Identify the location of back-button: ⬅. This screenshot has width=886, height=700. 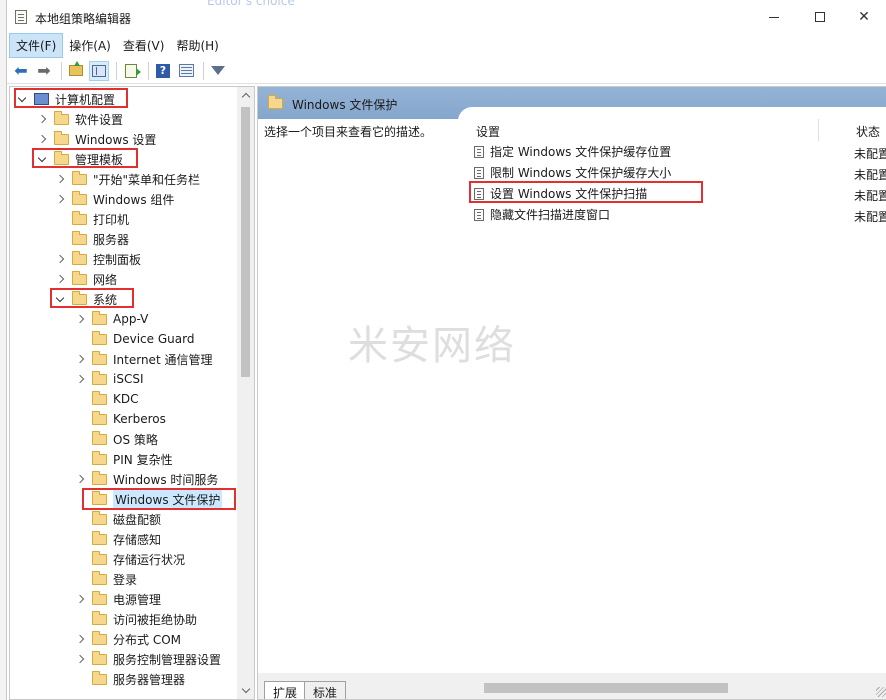
(21, 71).